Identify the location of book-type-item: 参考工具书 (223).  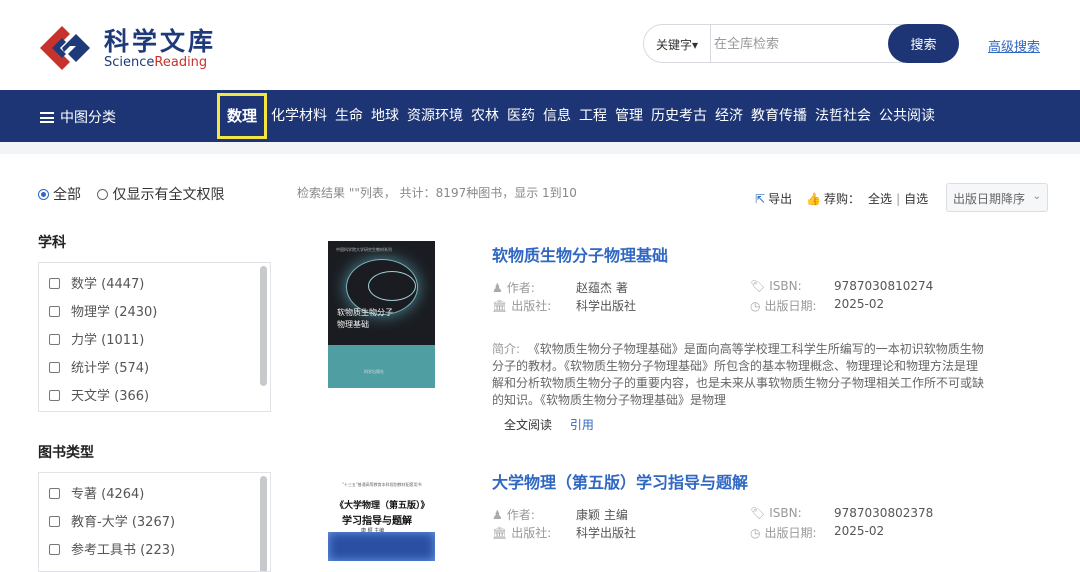
(112, 548).